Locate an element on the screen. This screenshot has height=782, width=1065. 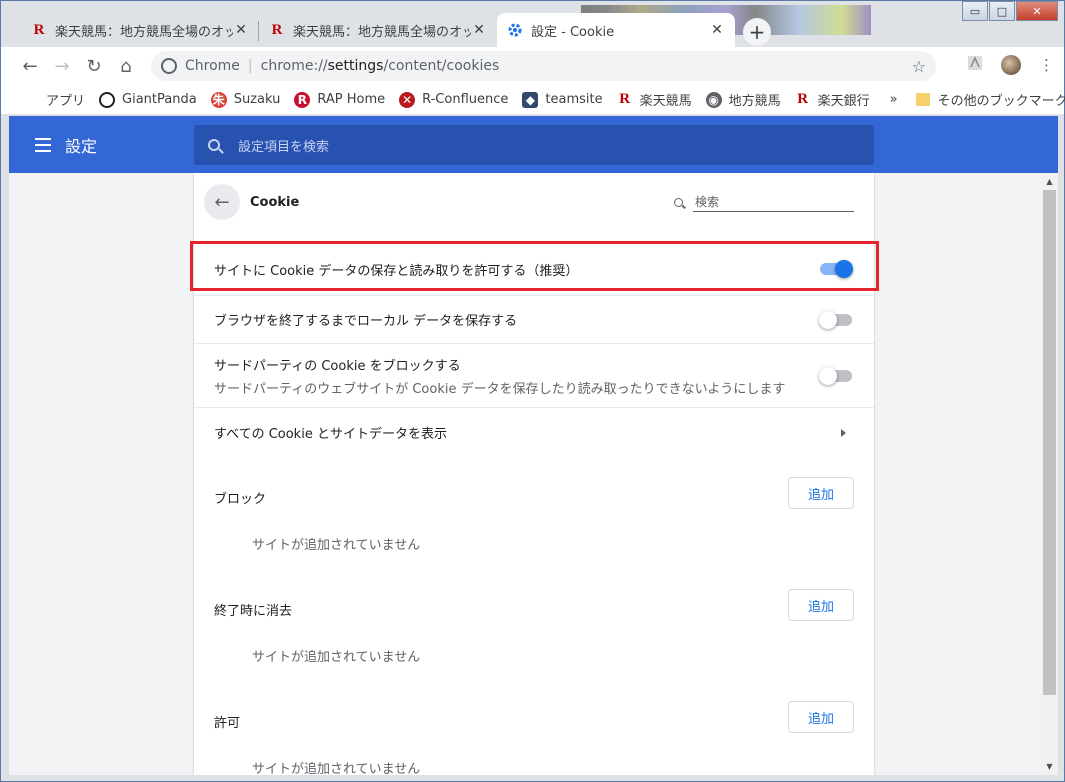
window-close-button: ✕ is located at coordinates (1037, 11).